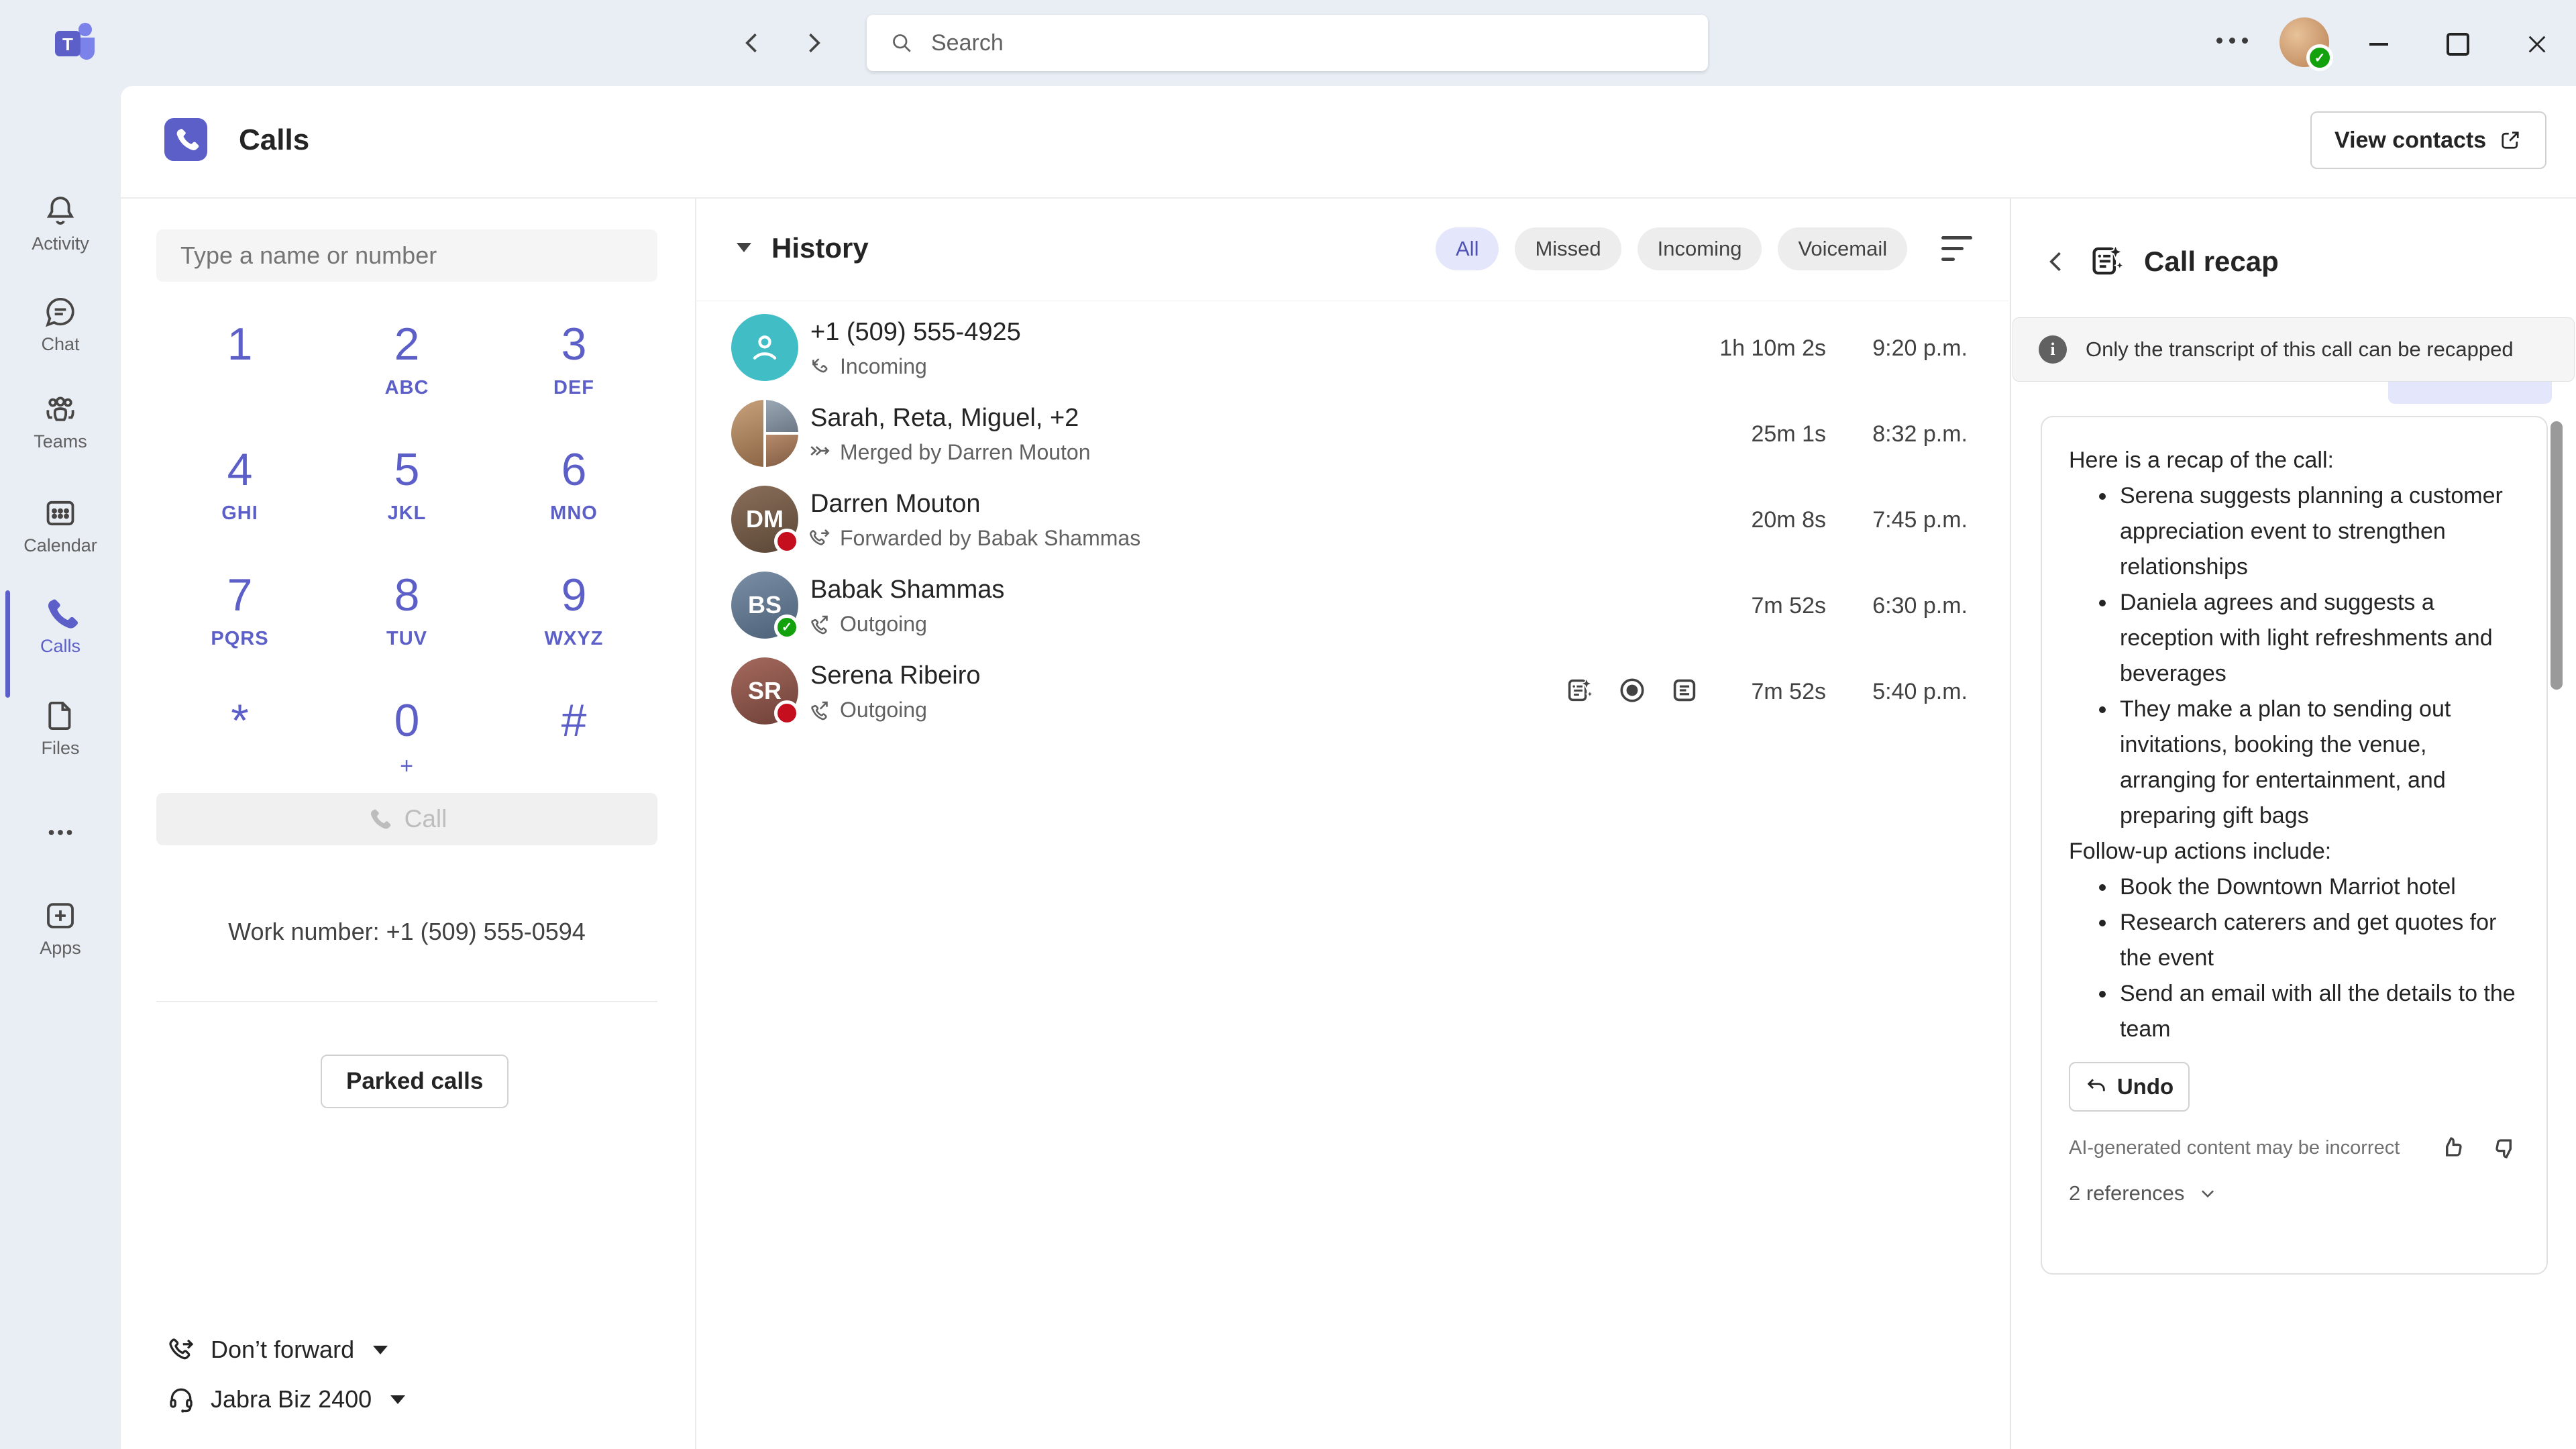 This screenshot has height=1449, width=2576. What do you see at coordinates (2479, 1148) in the screenshot?
I see `feedback-controls` at bounding box center [2479, 1148].